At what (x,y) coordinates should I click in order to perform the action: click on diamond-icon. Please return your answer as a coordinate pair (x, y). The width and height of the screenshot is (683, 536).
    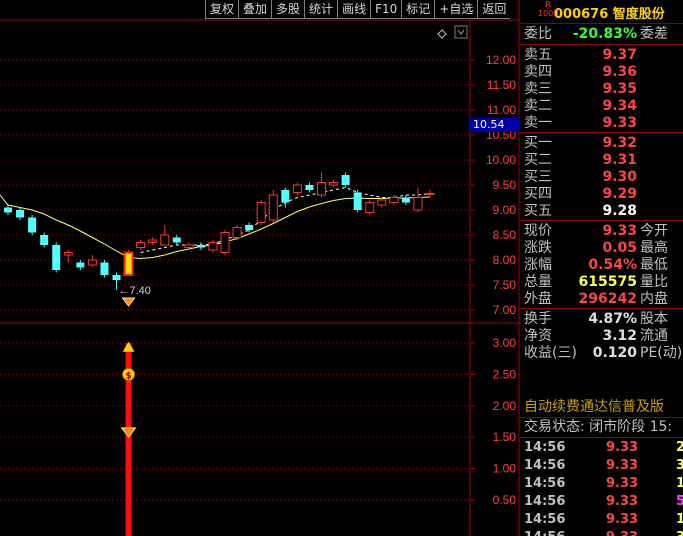
    Looking at the image, I should click on (442, 34).